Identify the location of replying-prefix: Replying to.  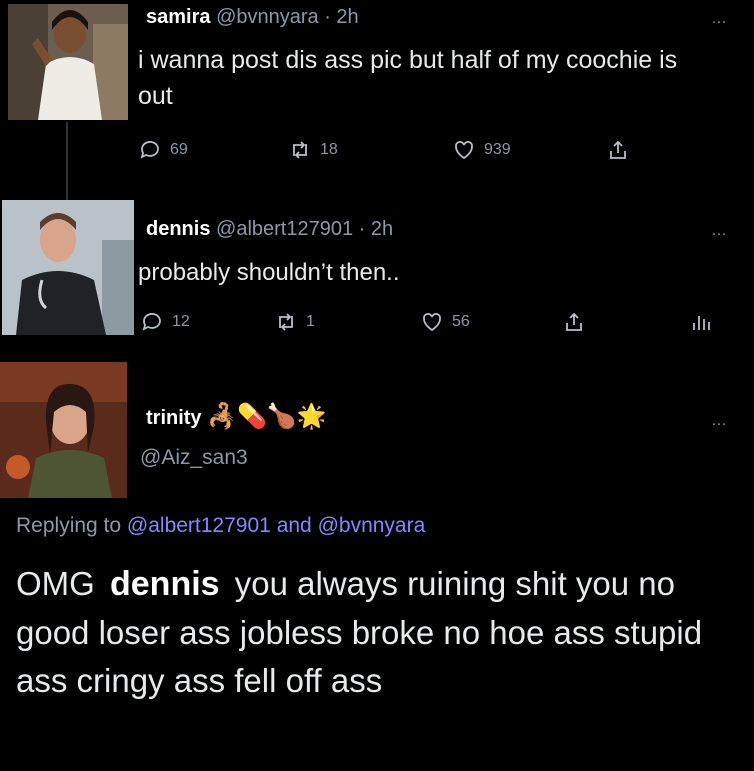
(69, 525).